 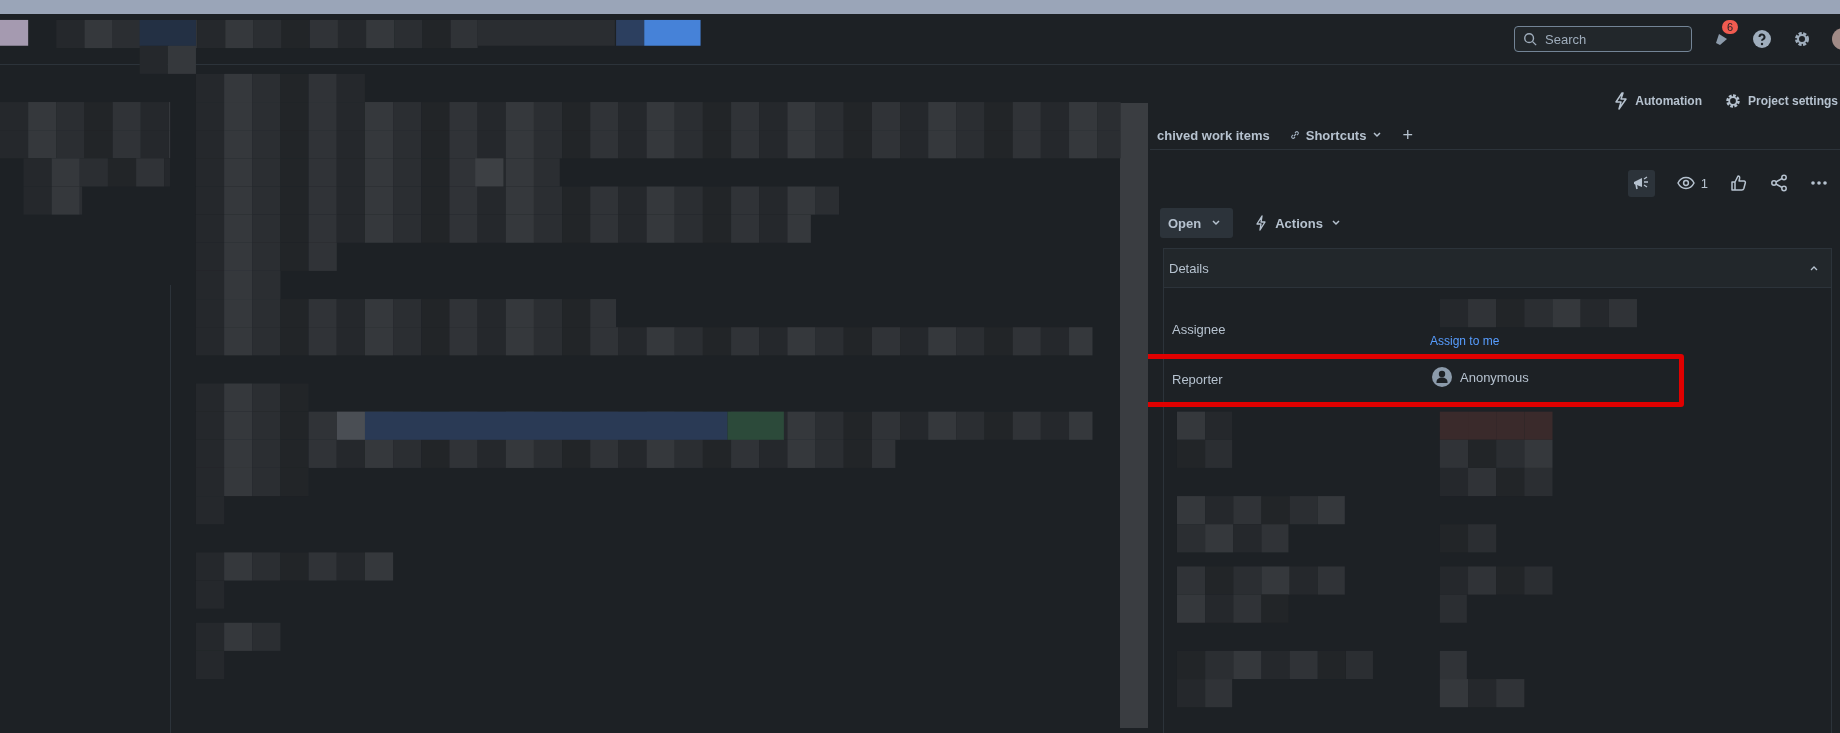 What do you see at coordinates (1814, 268) in the screenshot?
I see `chevron-up-icon` at bounding box center [1814, 268].